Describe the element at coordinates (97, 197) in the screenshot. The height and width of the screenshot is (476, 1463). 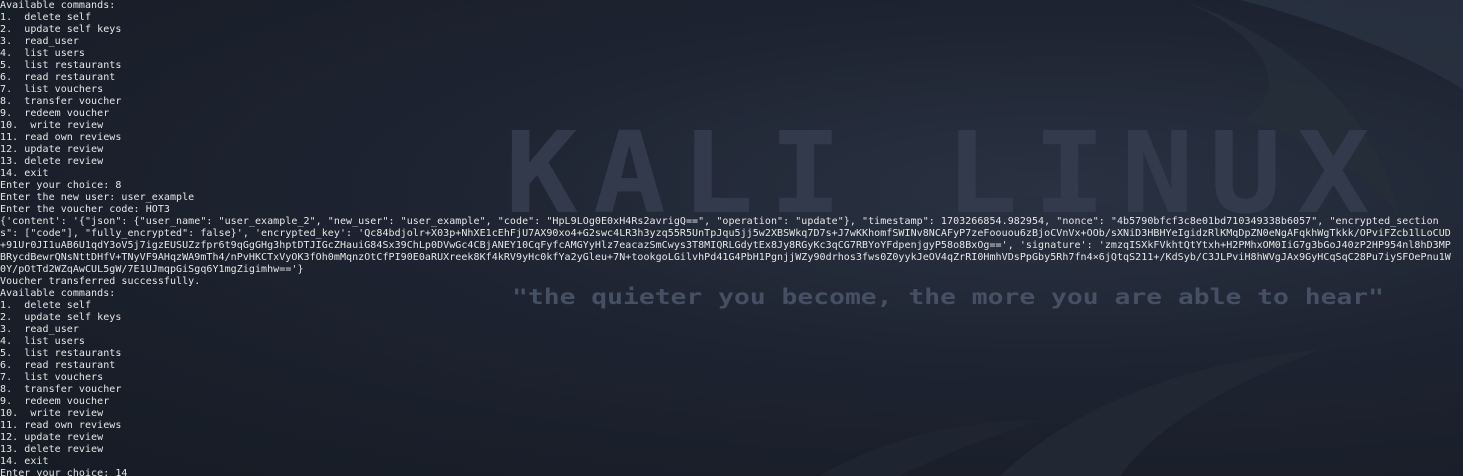
I see `terminal-line: Enter the new user: user_example` at that location.